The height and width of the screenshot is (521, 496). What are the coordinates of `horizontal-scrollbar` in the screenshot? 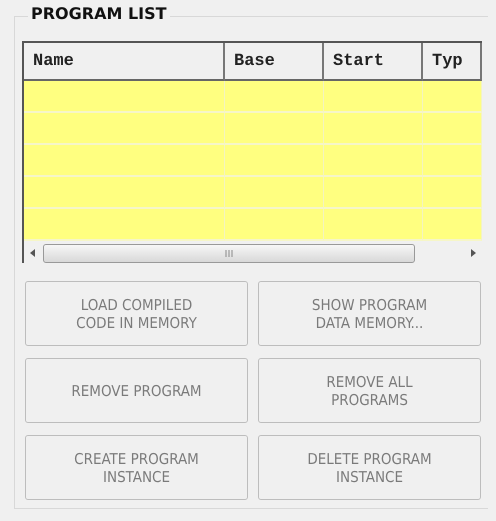 It's located at (253, 252).